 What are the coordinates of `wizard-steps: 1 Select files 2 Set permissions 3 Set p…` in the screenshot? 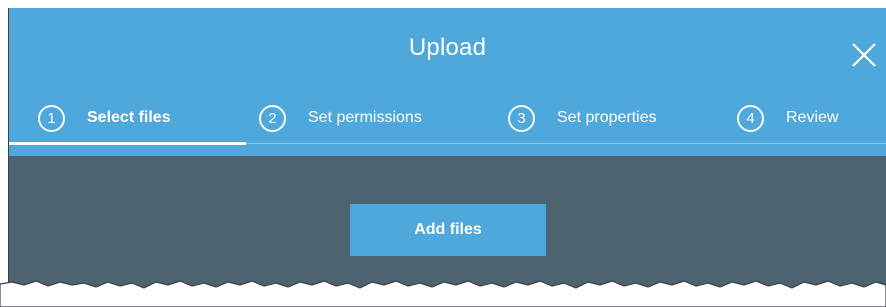 It's located at (447, 120).